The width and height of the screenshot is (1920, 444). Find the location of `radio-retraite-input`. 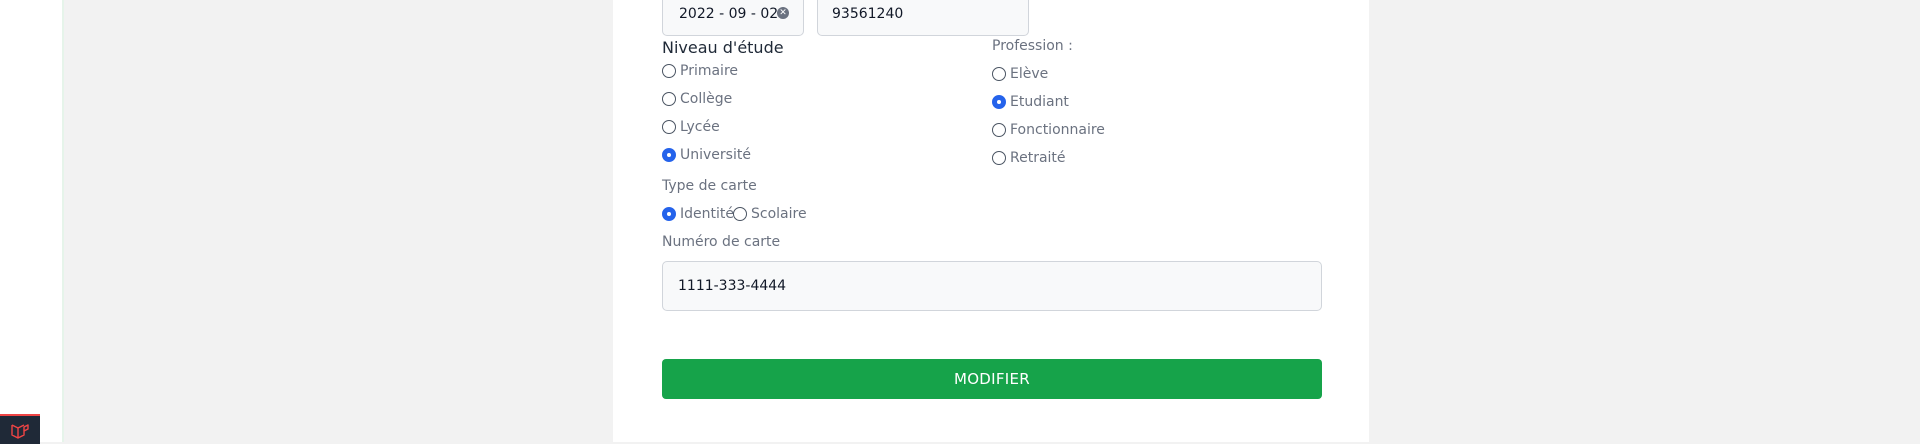

radio-retraite-input is located at coordinates (999, 158).